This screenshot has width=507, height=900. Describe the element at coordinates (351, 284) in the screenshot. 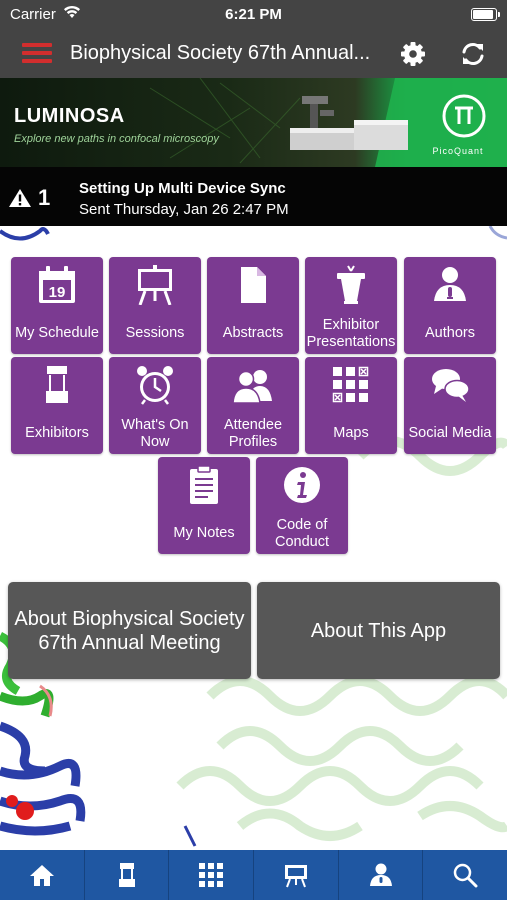

I see `podium-icon` at that location.